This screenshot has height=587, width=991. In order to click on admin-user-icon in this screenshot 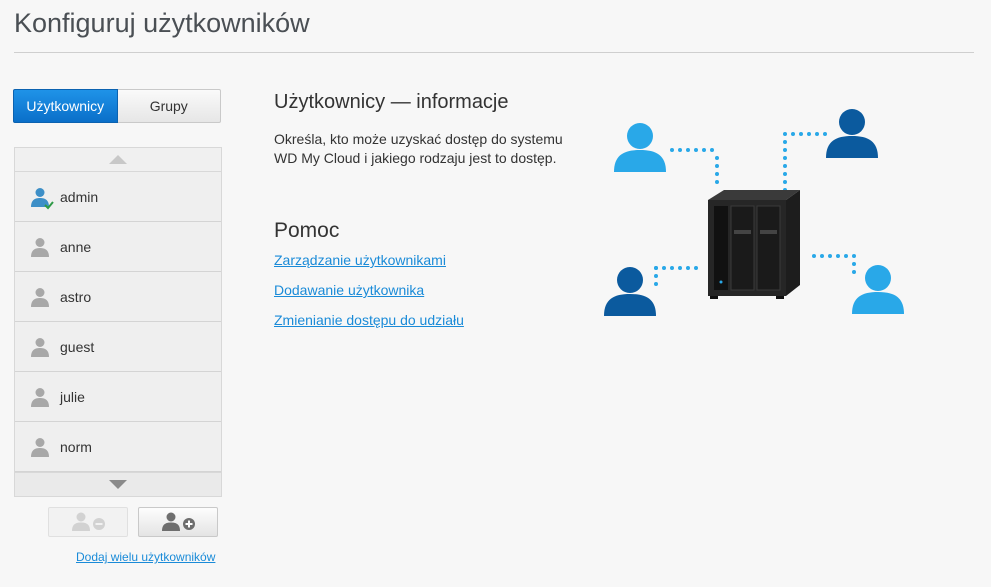, I will do `click(41, 197)`.